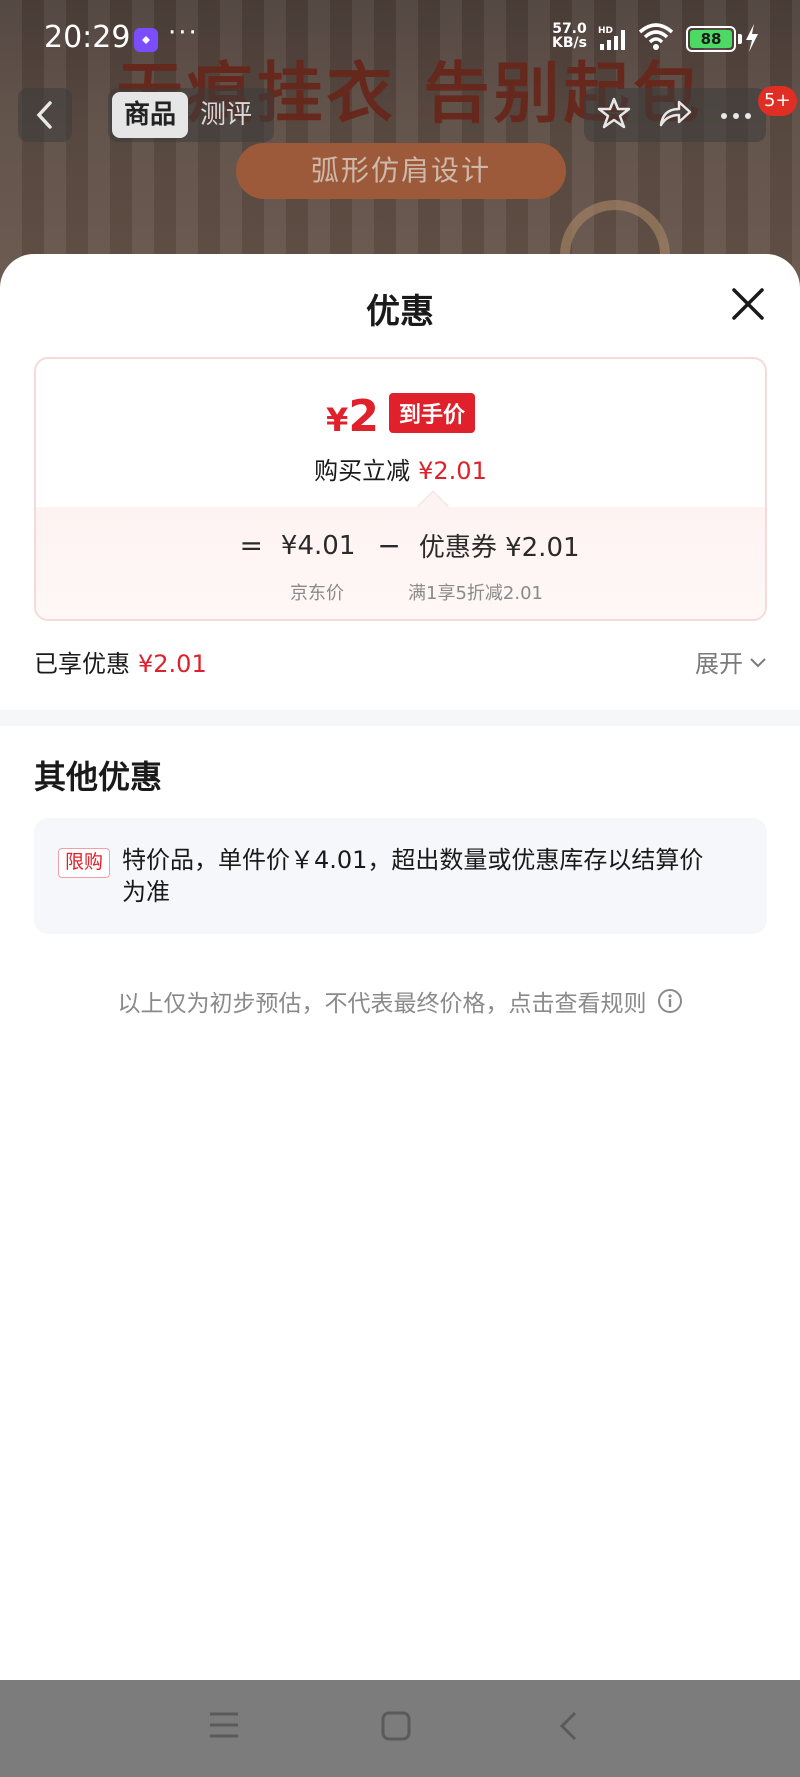 This screenshot has width=800, height=1777. Describe the element at coordinates (400, 312) in the screenshot. I see `sheet-title: 优惠` at that location.